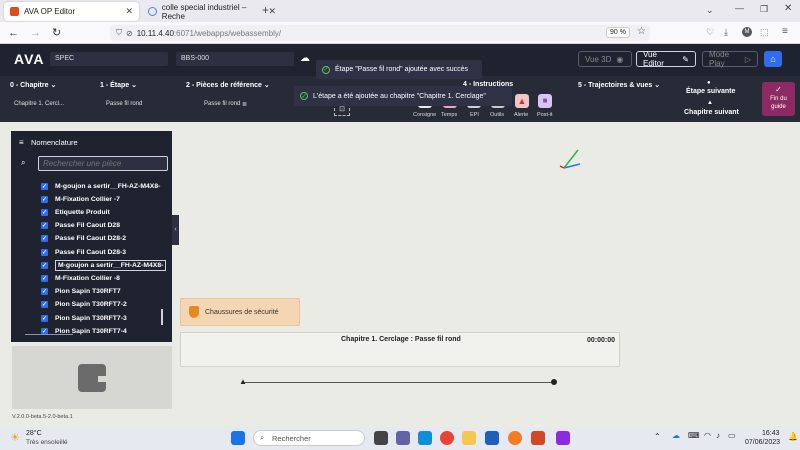 This screenshot has height=450, width=800. I want to click on pocket-icon: ♡, so click(710, 32).